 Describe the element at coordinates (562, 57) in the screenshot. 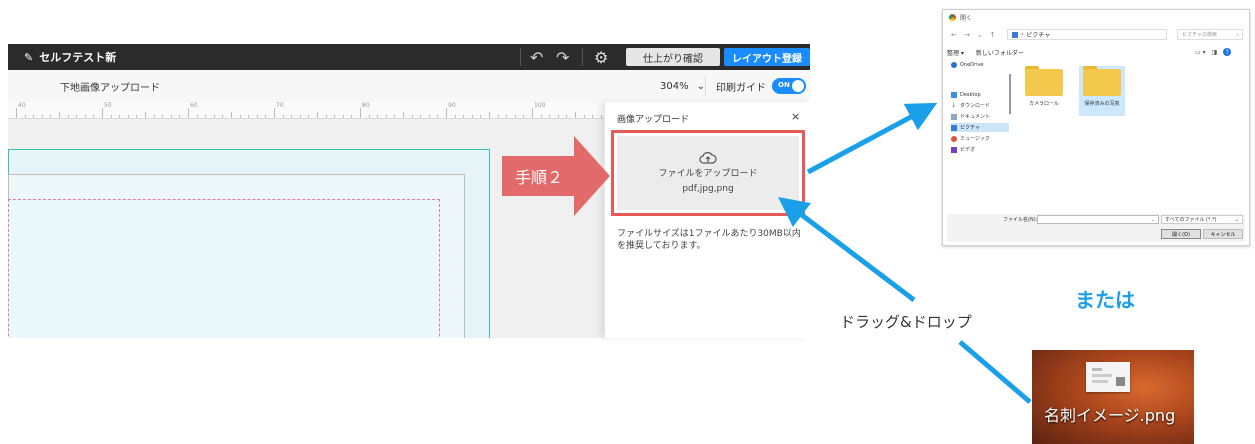

I see `redo-icon: ↷` at that location.